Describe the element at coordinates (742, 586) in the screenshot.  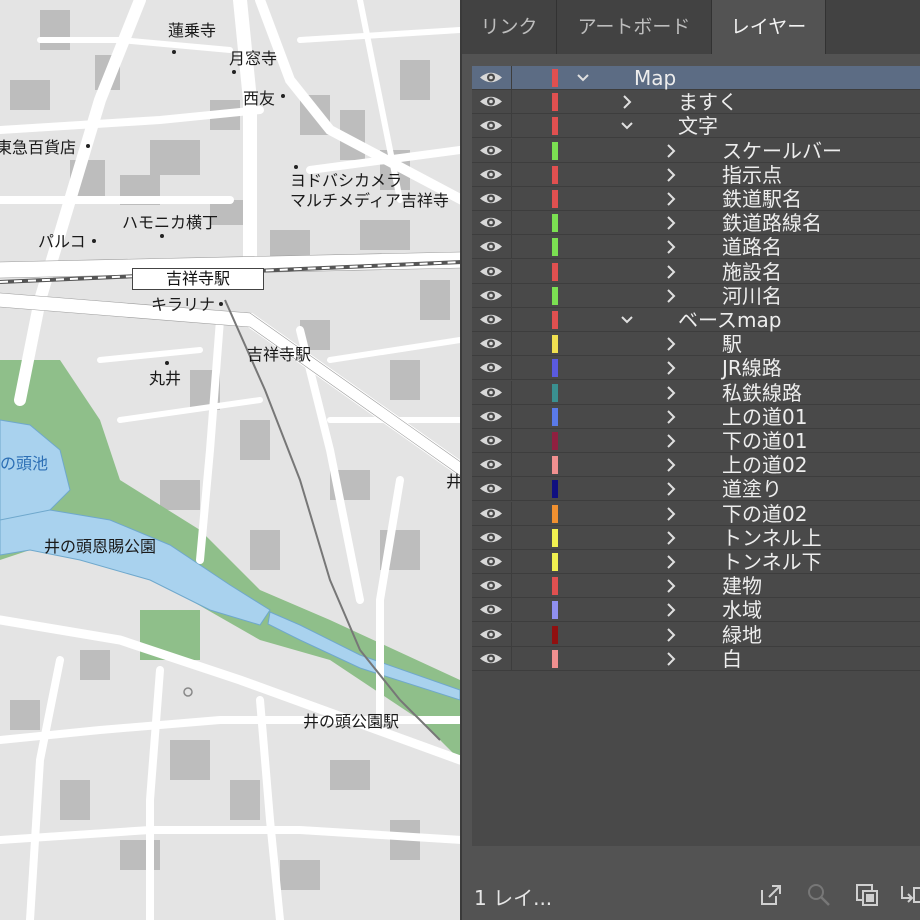
I see `layer-name: 建物` at that location.